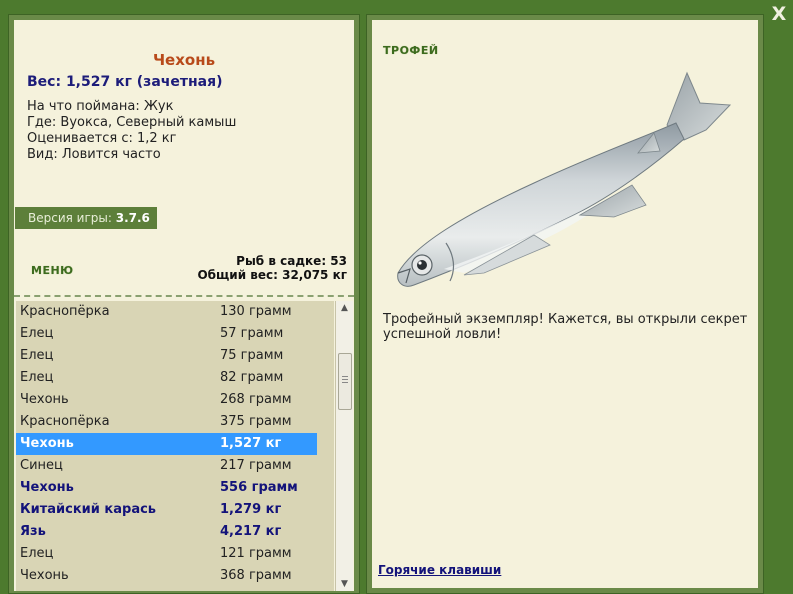 The height and width of the screenshot is (594, 793). What do you see at coordinates (175, 576) in the screenshot?
I see `catch-list-row: Чехонь 368 грамм` at bounding box center [175, 576].